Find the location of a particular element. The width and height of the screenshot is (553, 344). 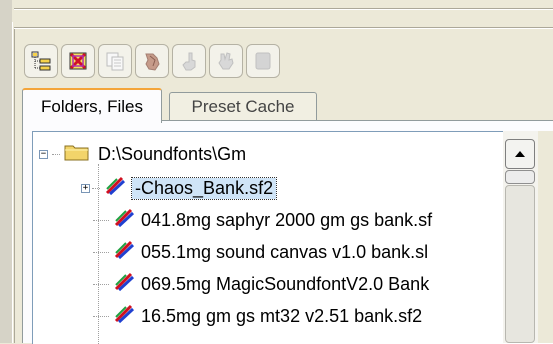

scroll-up-button is located at coordinates (520, 154).